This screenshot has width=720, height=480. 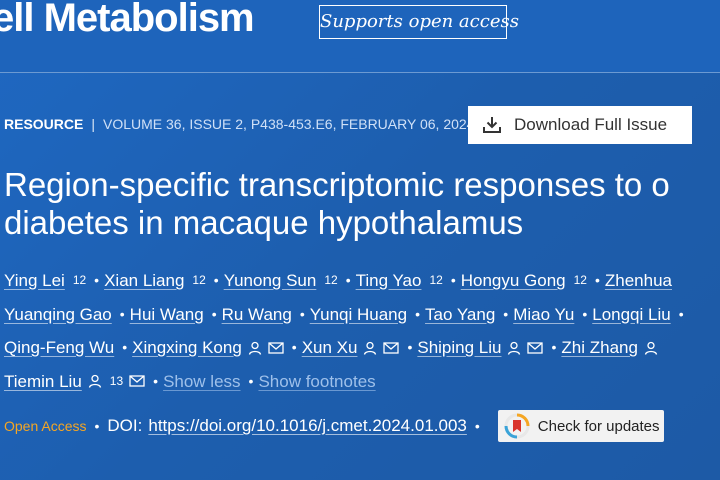 I want to click on author-link: Yuanqing Gao, so click(x=58, y=315).